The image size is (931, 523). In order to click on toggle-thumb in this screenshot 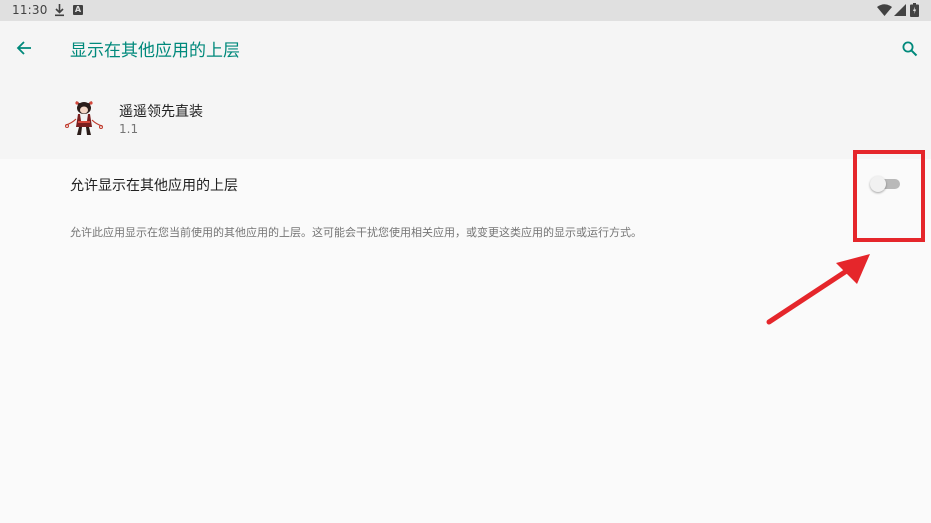, I will do `click(878, 184)`.